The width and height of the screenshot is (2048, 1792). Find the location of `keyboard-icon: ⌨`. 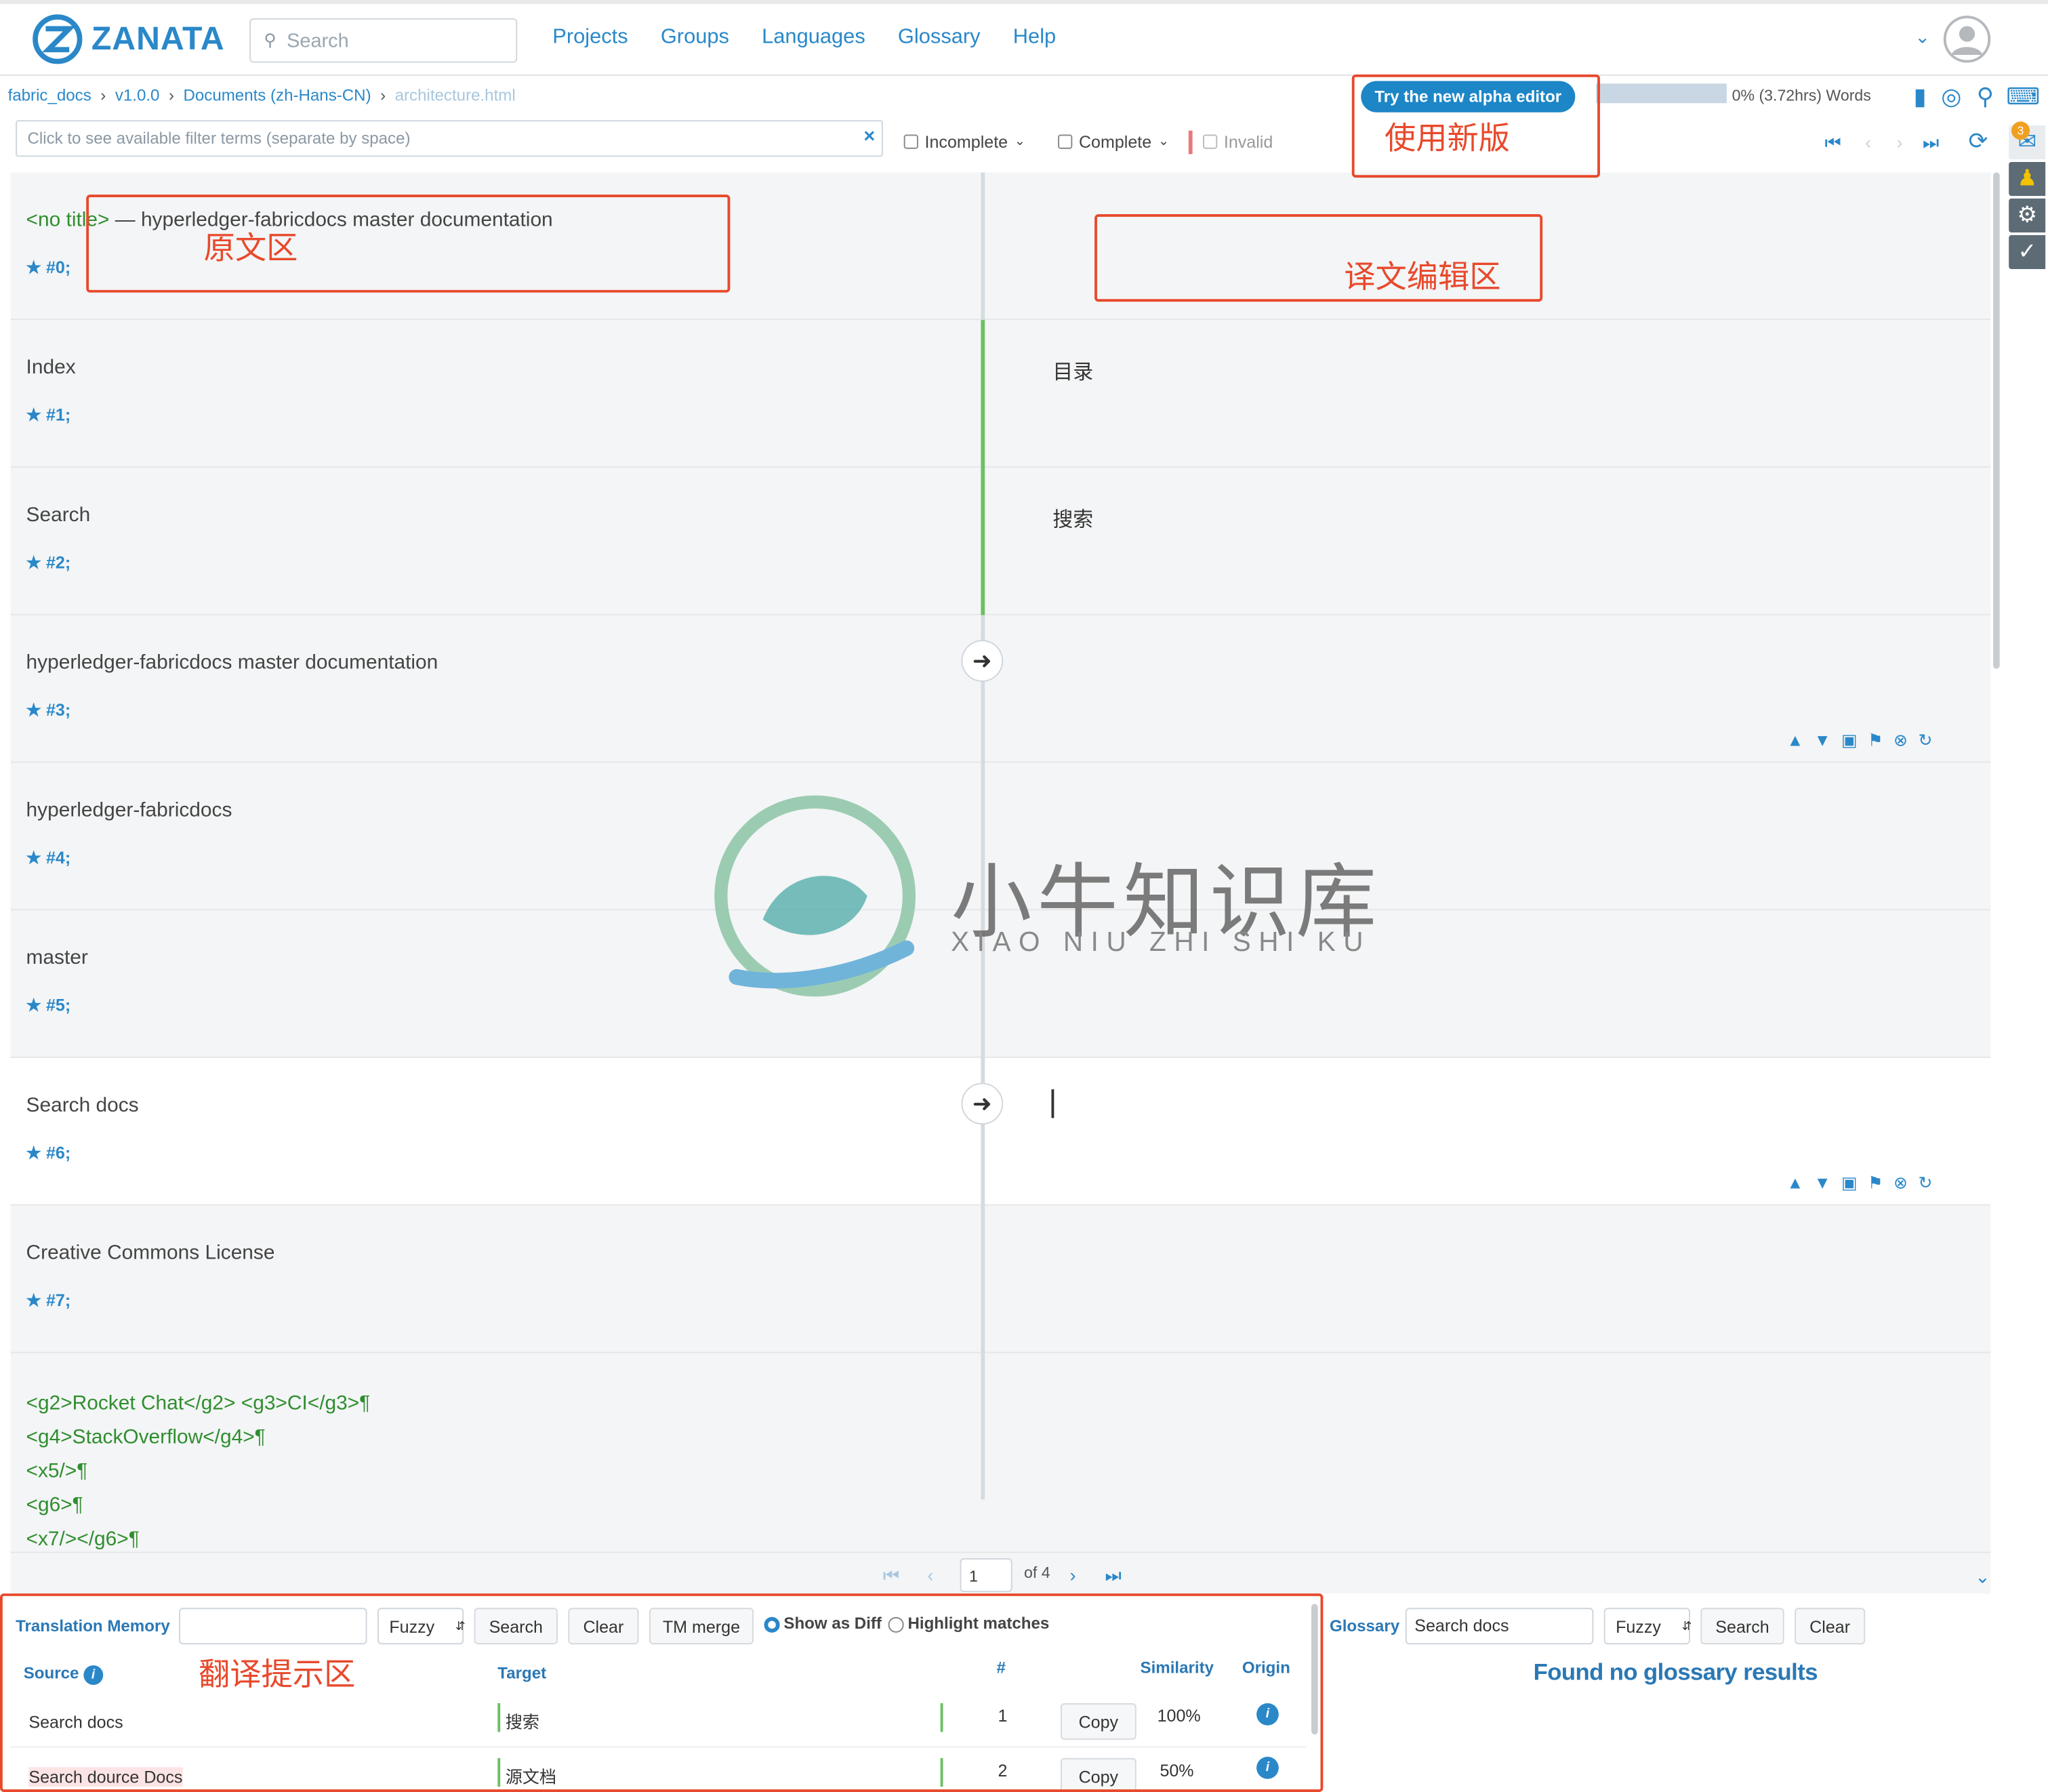

keyboard-icon: ⌨ is located at coordinates (2023, 96).